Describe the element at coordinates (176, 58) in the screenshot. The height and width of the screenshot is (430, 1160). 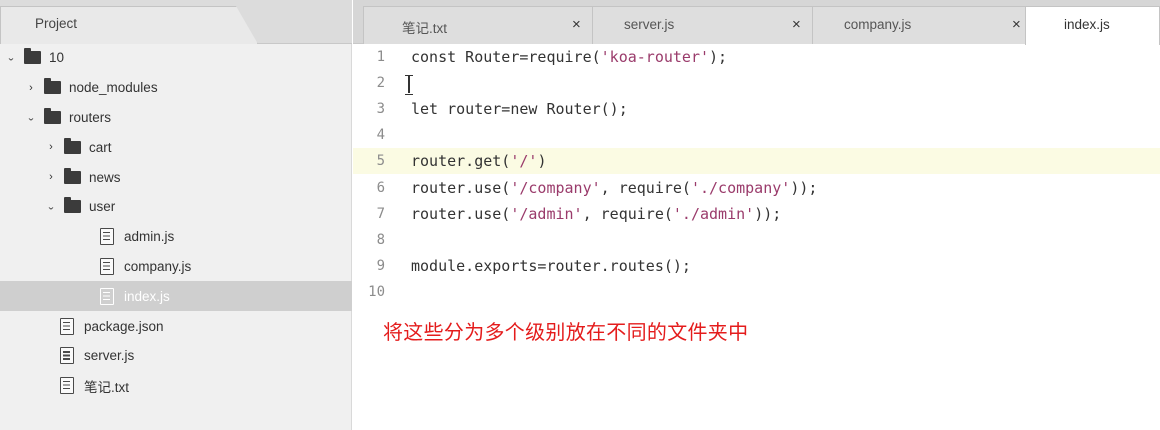
I see `tree-folder-item: ⌄ 10` at that location.